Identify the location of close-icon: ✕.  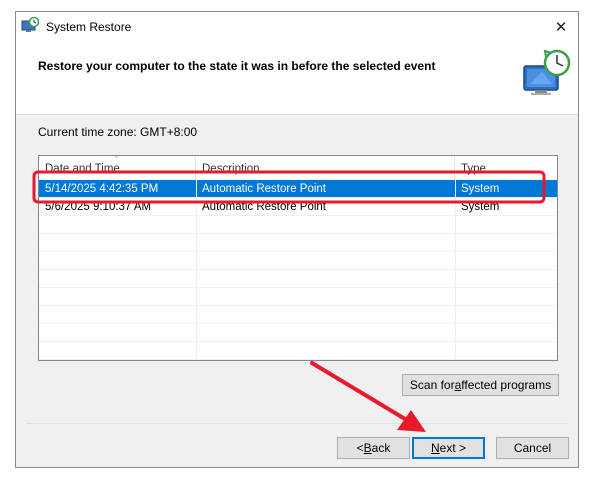
(561, 27).